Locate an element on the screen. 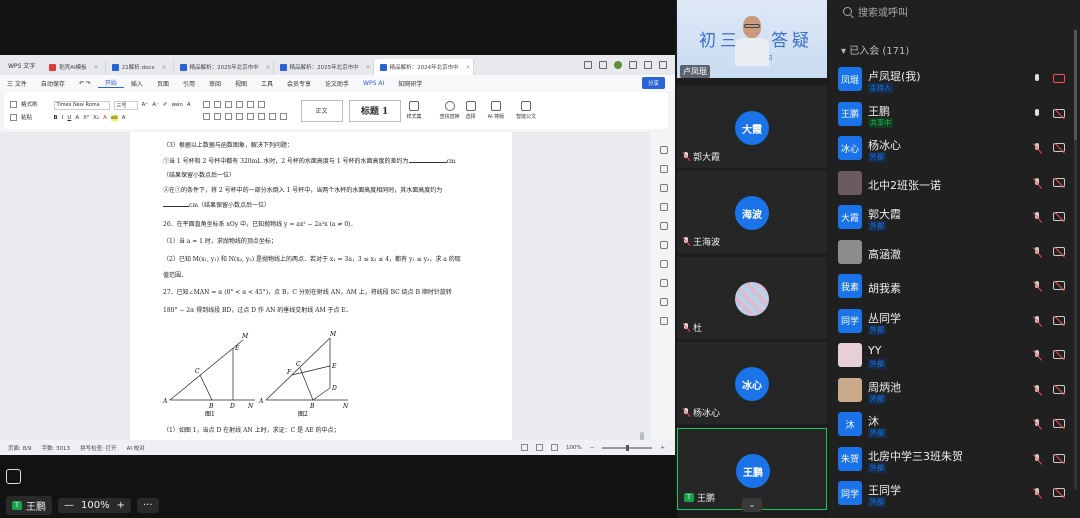  participant-row: 大霞 郭大霞 外部 is located at coordinates (950, 217).